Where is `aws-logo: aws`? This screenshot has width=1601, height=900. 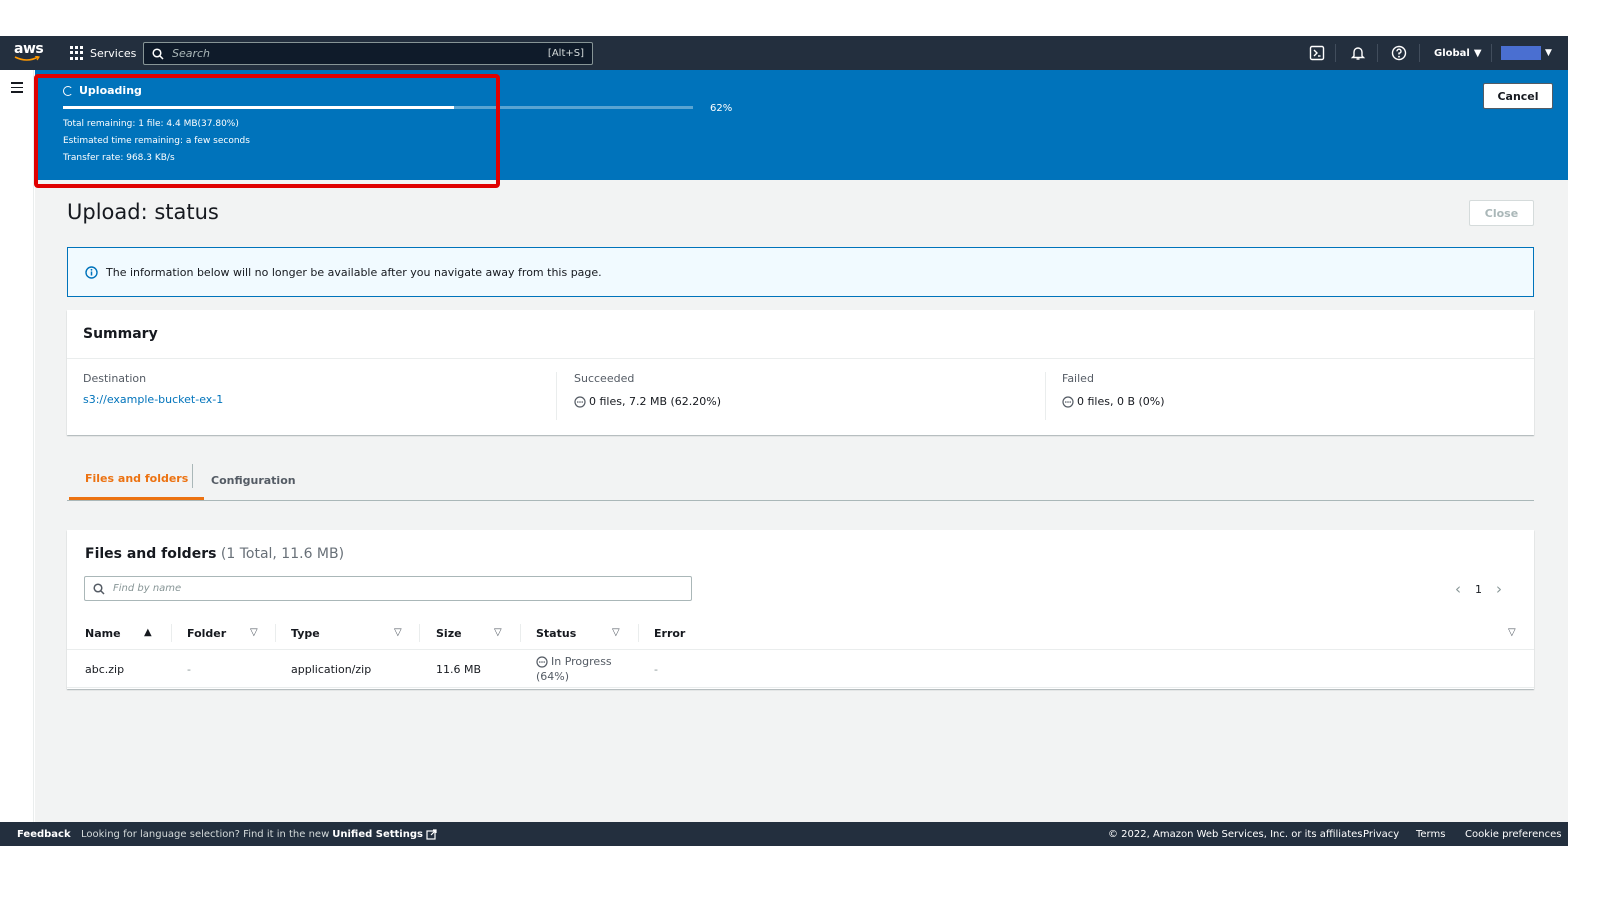
aws-logo: aws is located at coordinates (29, 53).